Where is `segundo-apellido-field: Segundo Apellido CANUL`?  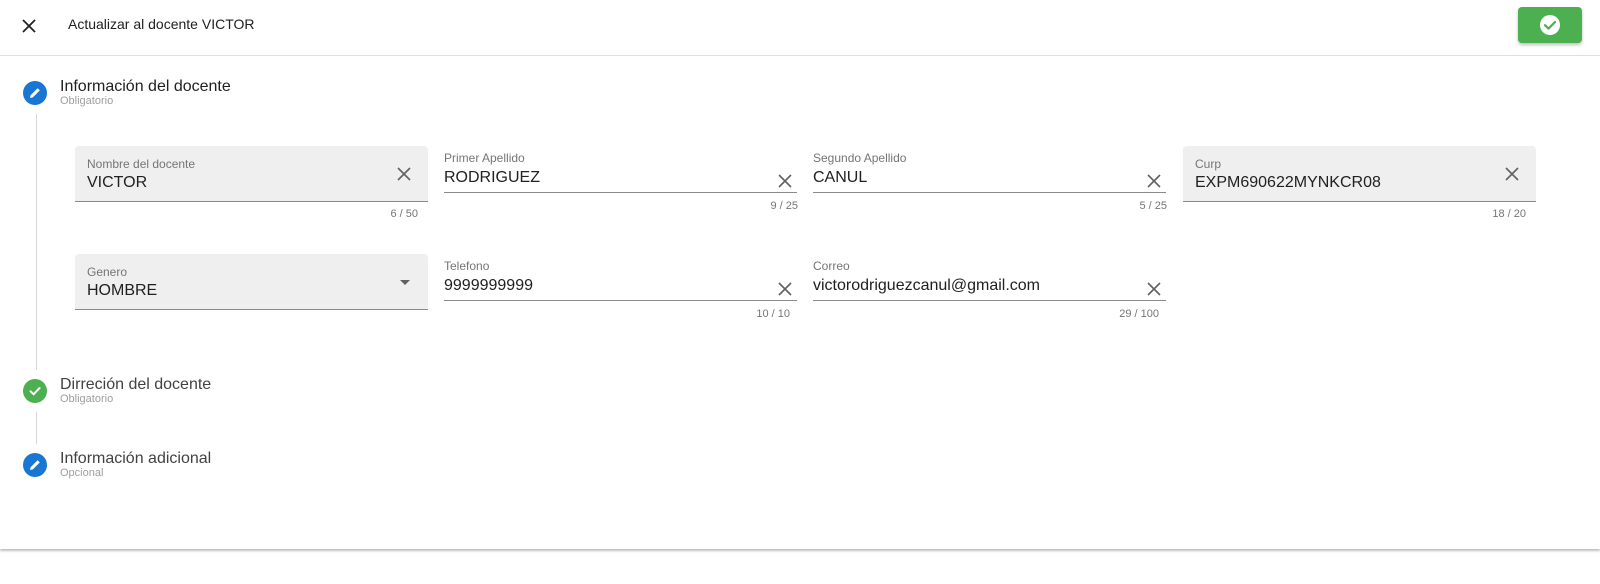 segundo-apellido-field: Segundo Apellido CANUL is located at coordinates (989, 170).